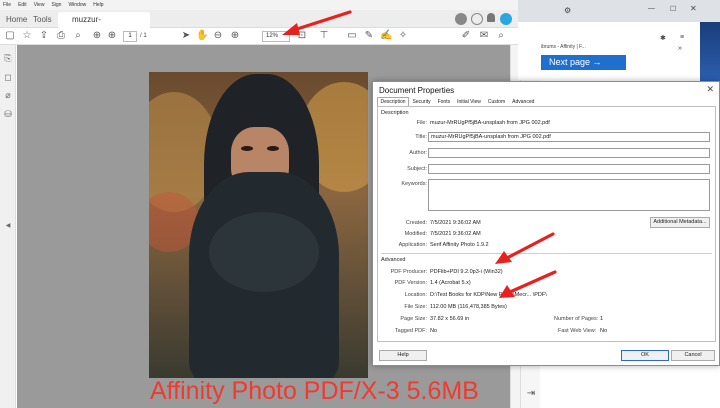 The height and width of the screenshot is (408, 720). What do you see at coordinates (569, 195) in the screenshot?
I see `keywords-field` at bounding box center [569, 195].